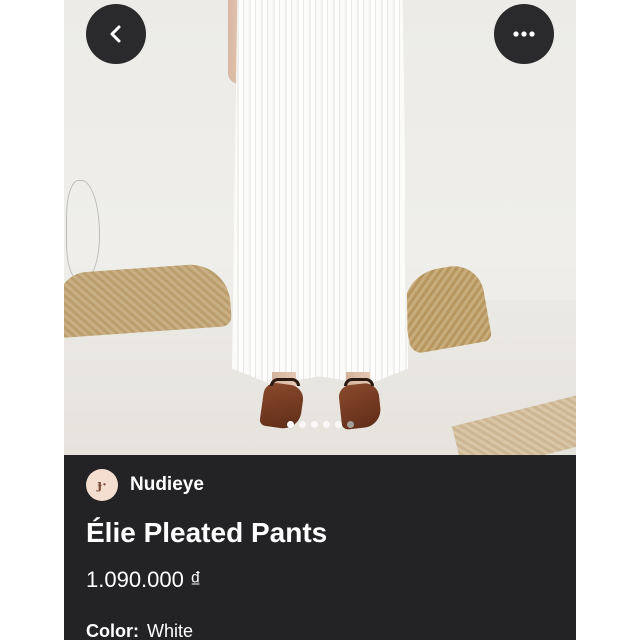 The height and width of the screenshot is (640, 640). I want to click on product-title: Élie Pleated Pants, so click(207, 532).